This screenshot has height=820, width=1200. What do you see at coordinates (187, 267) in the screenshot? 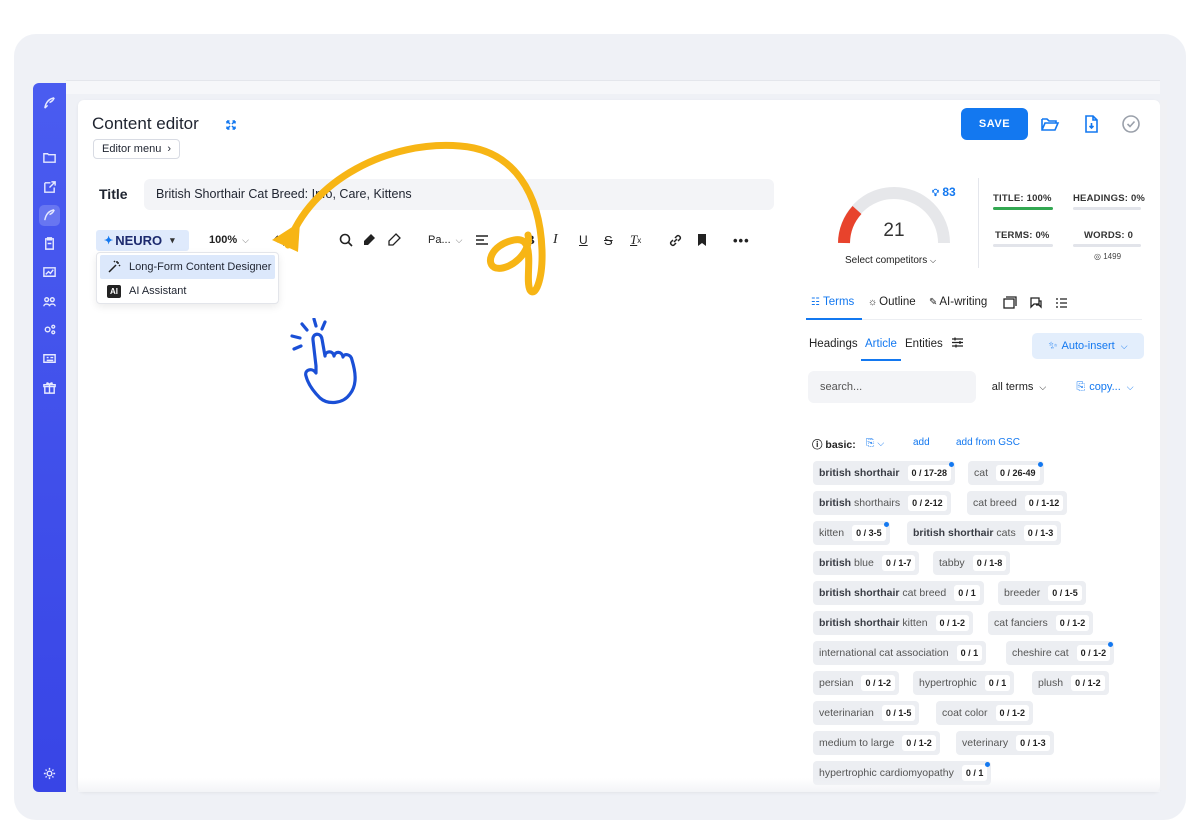
I see `menu-item-long-form-content-designer: Long-Form Content Designer` at bounding box center [187, 267].